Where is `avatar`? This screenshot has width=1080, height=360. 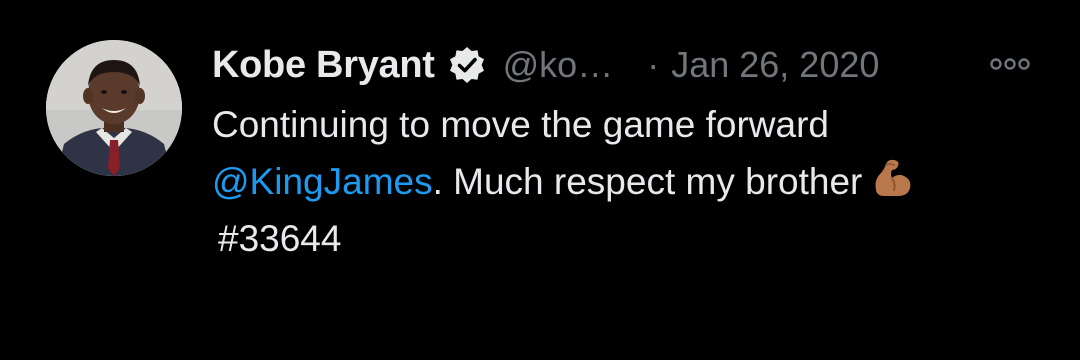 avatar is located at coordinates (114, 108).